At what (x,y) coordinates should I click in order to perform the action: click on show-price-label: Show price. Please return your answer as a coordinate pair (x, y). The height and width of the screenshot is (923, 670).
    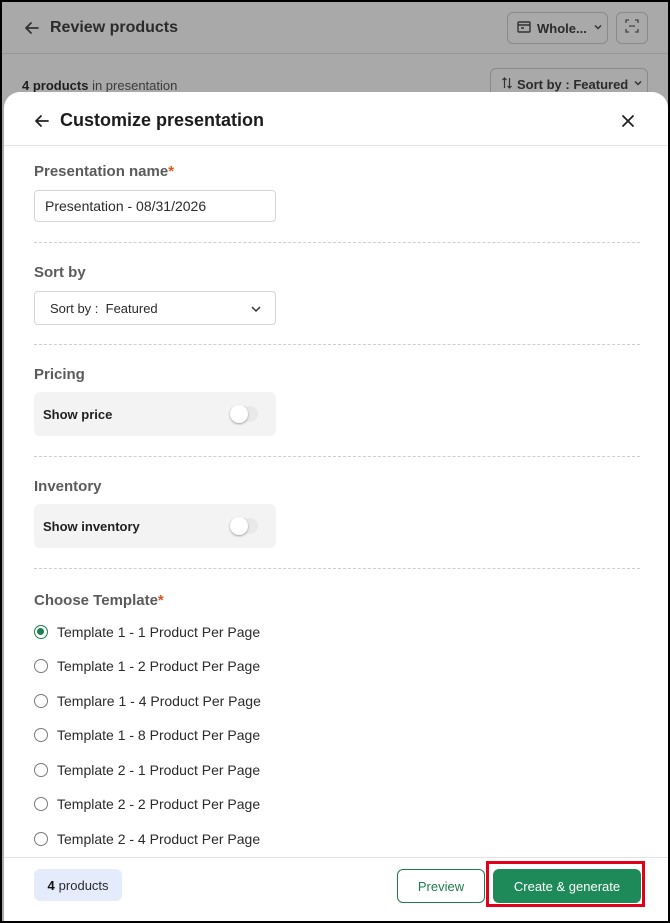
    Looking at the image, I should click on (78, 414).